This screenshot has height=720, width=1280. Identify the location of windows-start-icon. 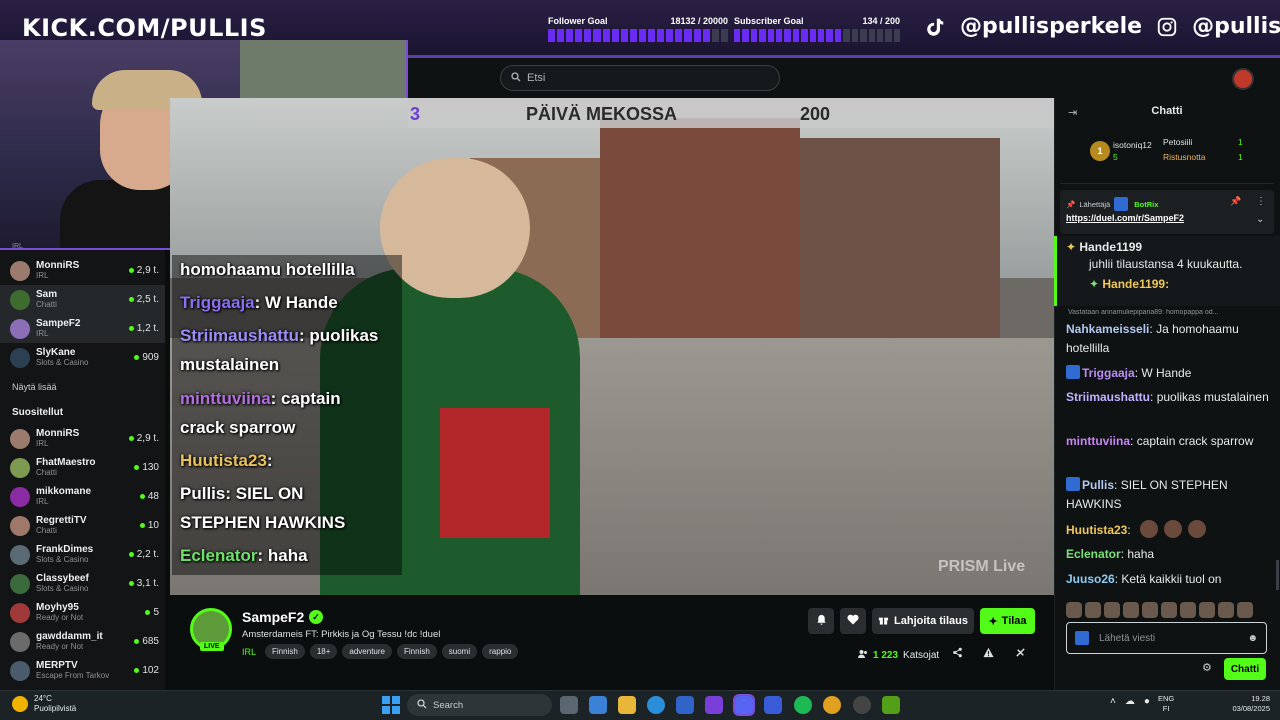
(391, 705).